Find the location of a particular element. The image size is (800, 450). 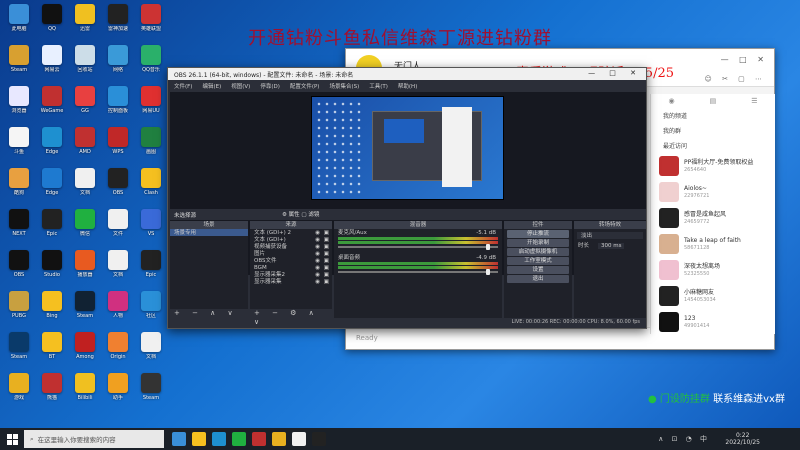

virtual-camera-button: 启动虚拟摄像机 is located at coordinates (538, 252).